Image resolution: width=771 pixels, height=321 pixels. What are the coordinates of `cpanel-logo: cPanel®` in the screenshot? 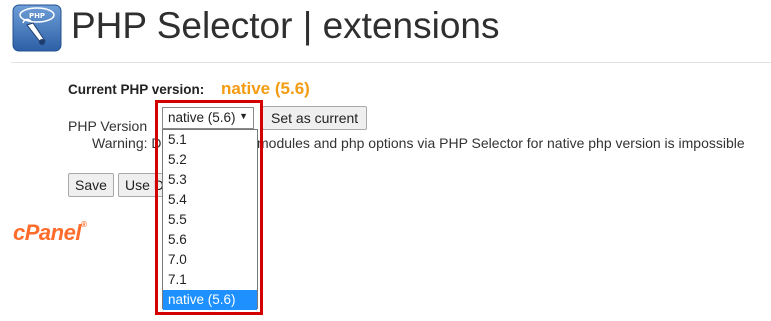 It's located at (50, 233).